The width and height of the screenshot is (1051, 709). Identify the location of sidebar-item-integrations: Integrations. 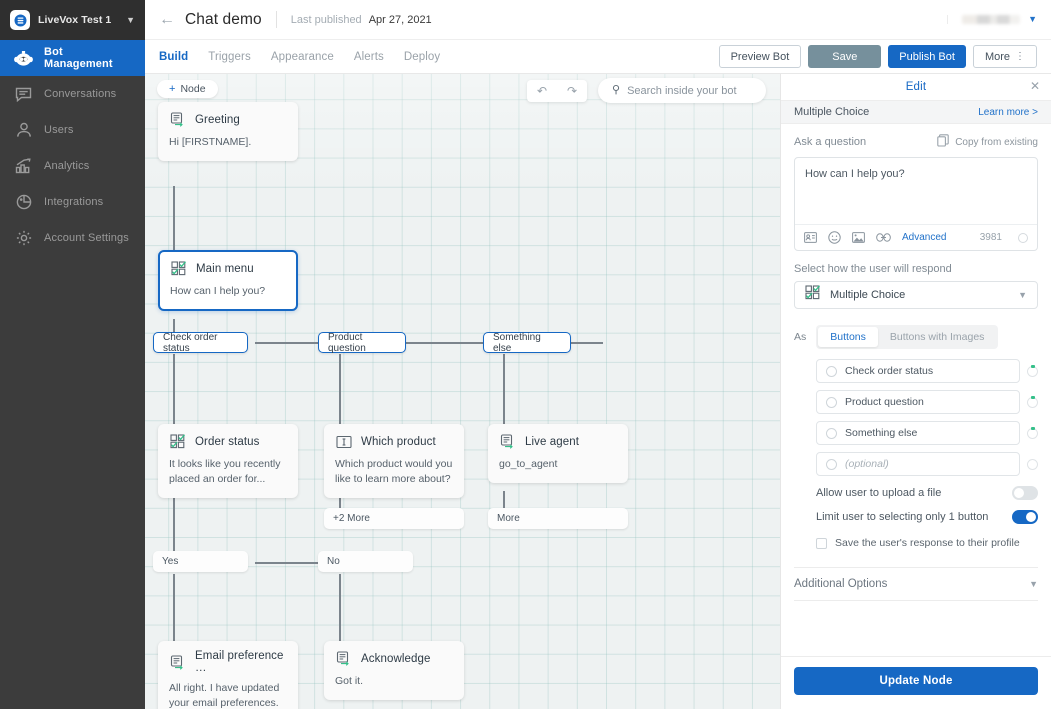
(72, 202).